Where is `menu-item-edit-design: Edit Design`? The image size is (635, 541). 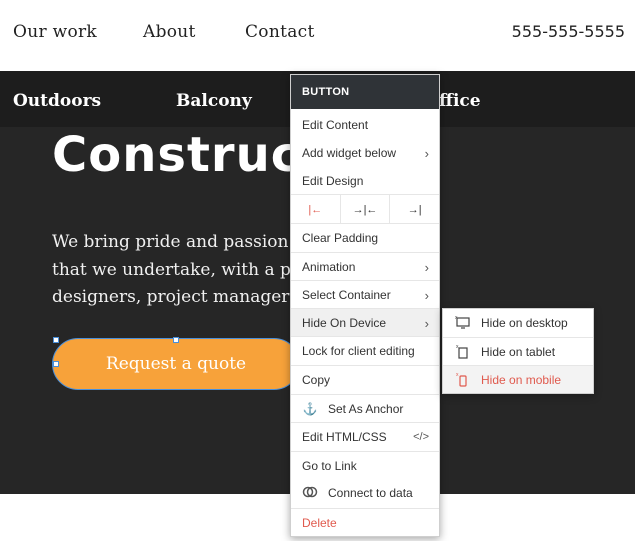 menu-item-edit-design: Edit Design is located at coordinates (365, 181).